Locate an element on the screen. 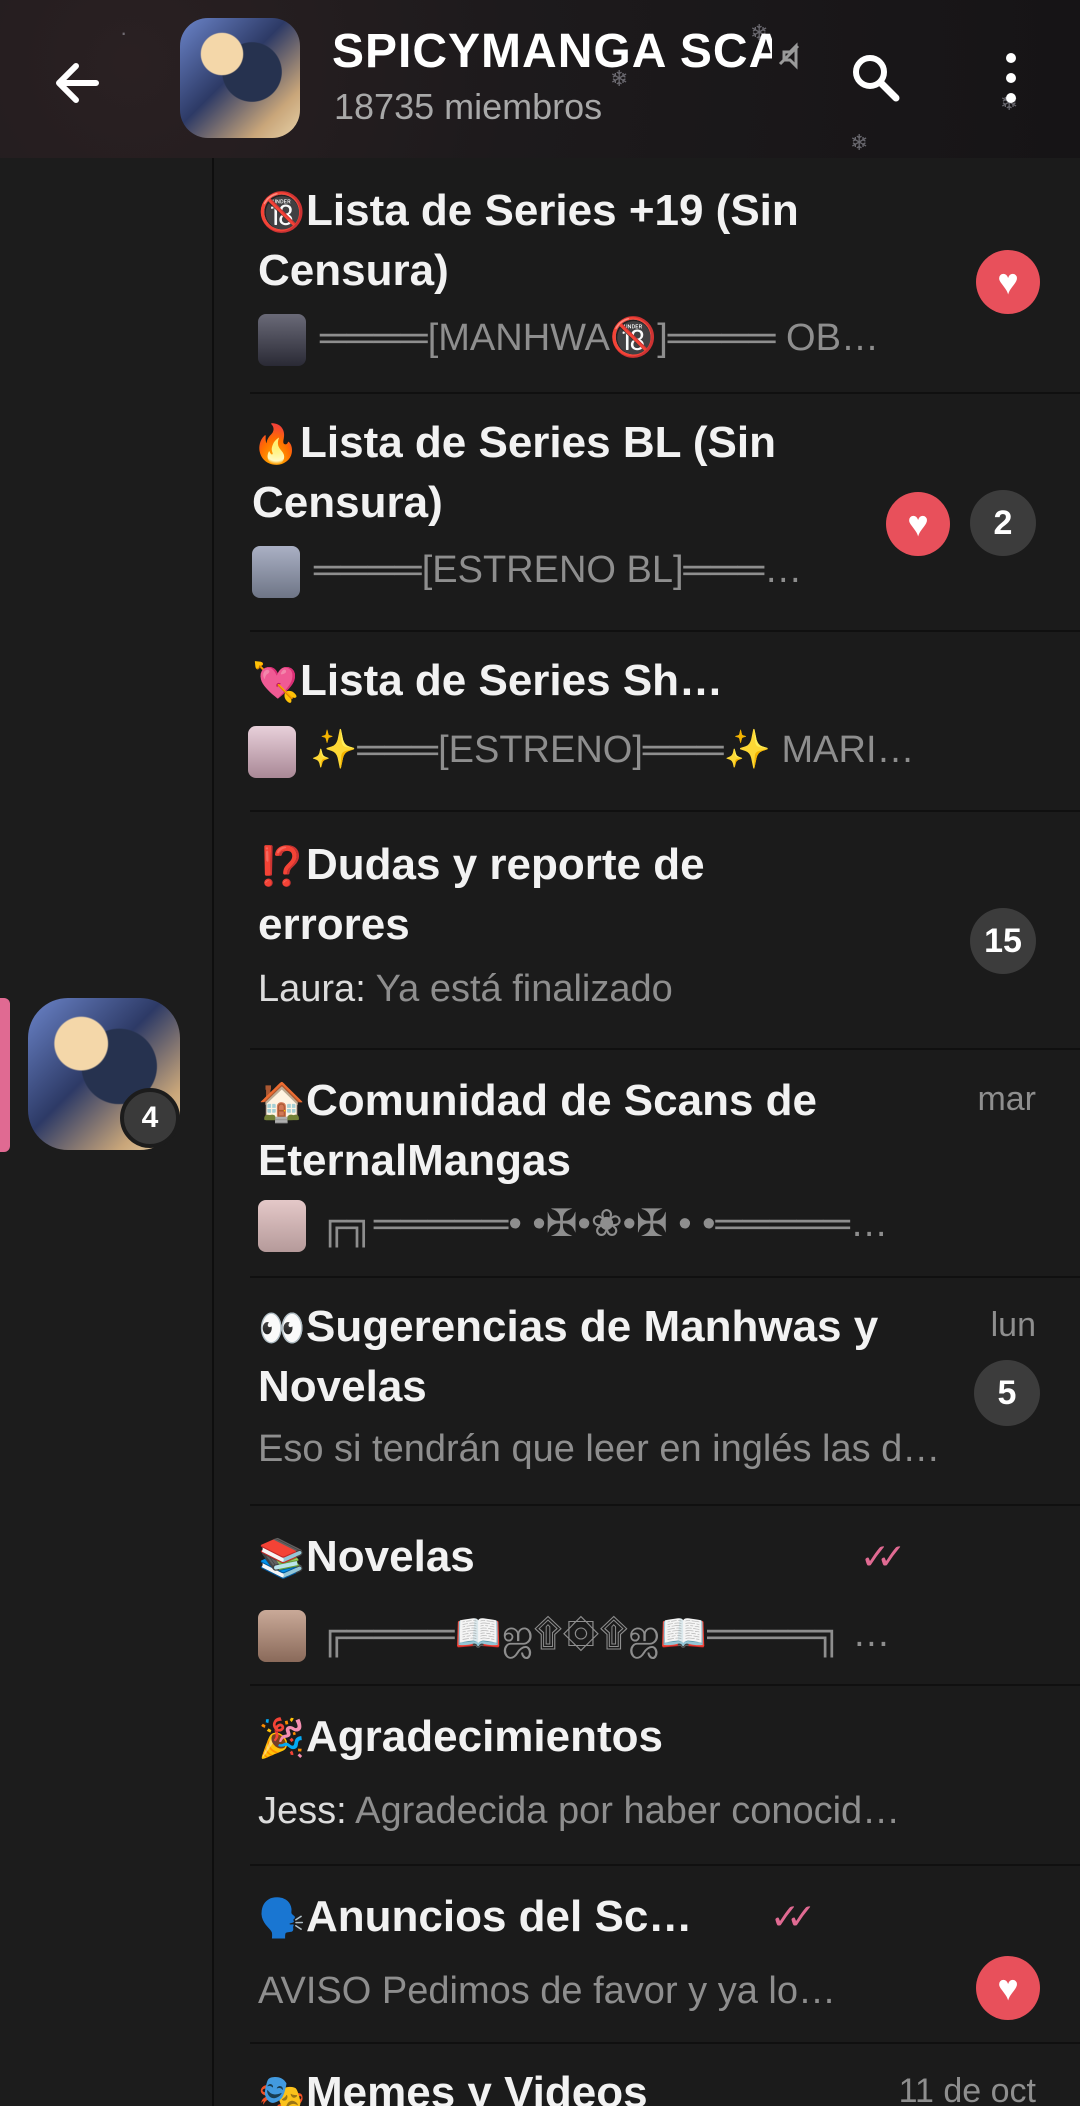  topic-row: 🎭Memes y Videos 11 de oct is located at coordinates (647, 2075).